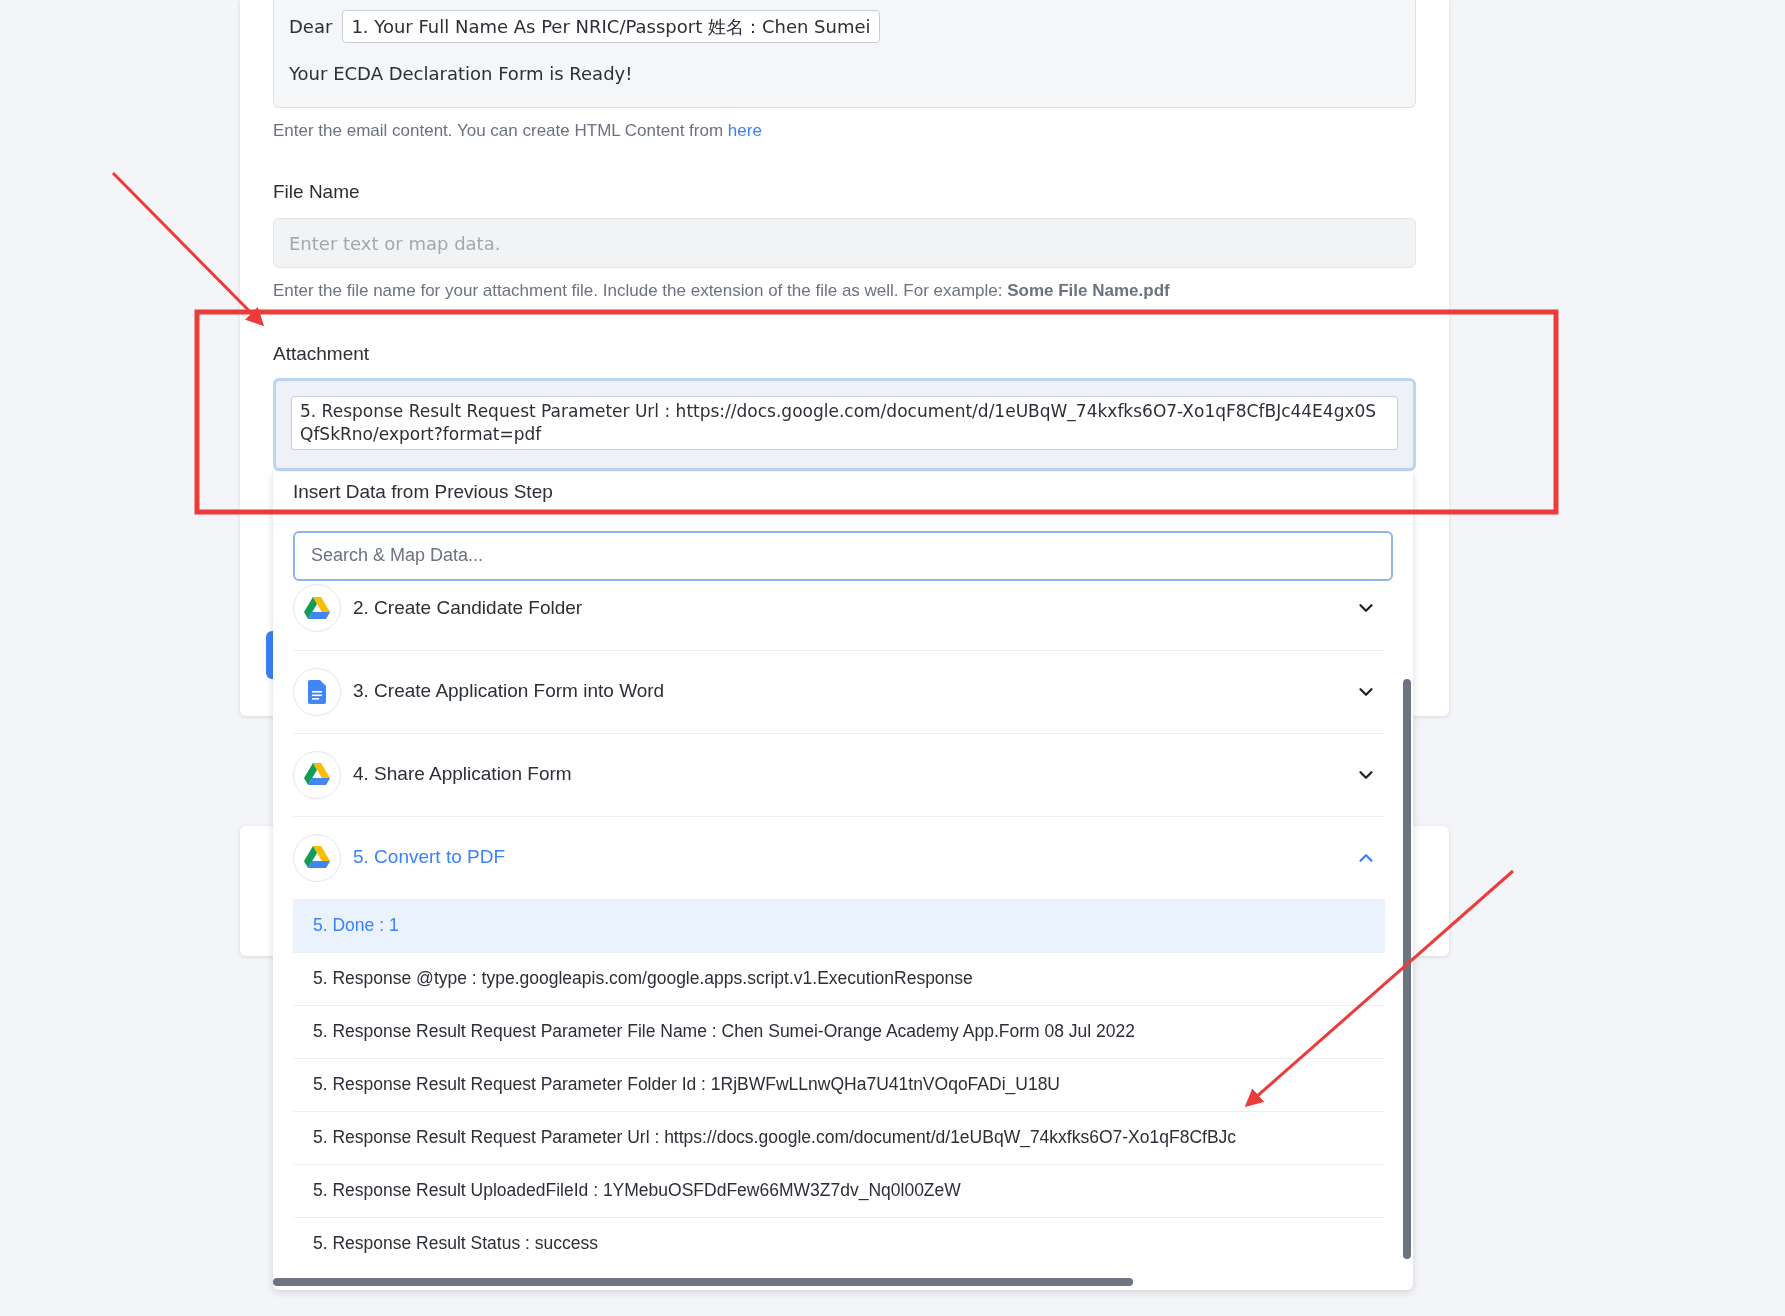 Image resolution: width=1785 pixels, height=1316 pixels. What do you see at coordinates (611, 26) in the screenshot?
I see `data-token: 1. Your Full Name As Per NRIC/Passport 姓名：Chen Sumei` at bounding box center [611, 26].